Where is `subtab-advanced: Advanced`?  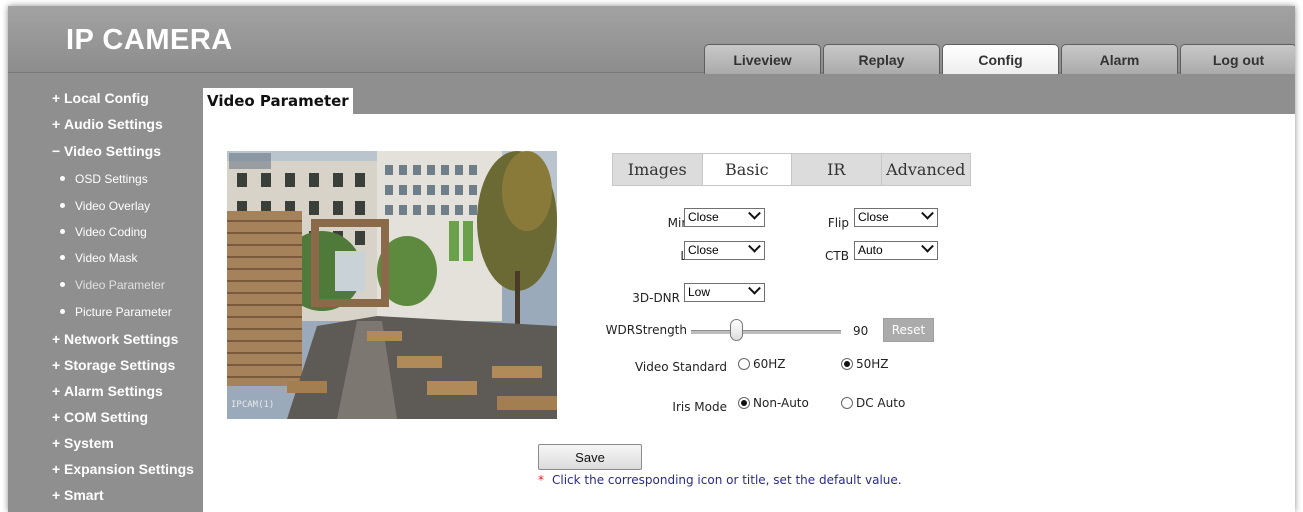 subtab-advanced: Advanced is located at coordinates (925, 169).